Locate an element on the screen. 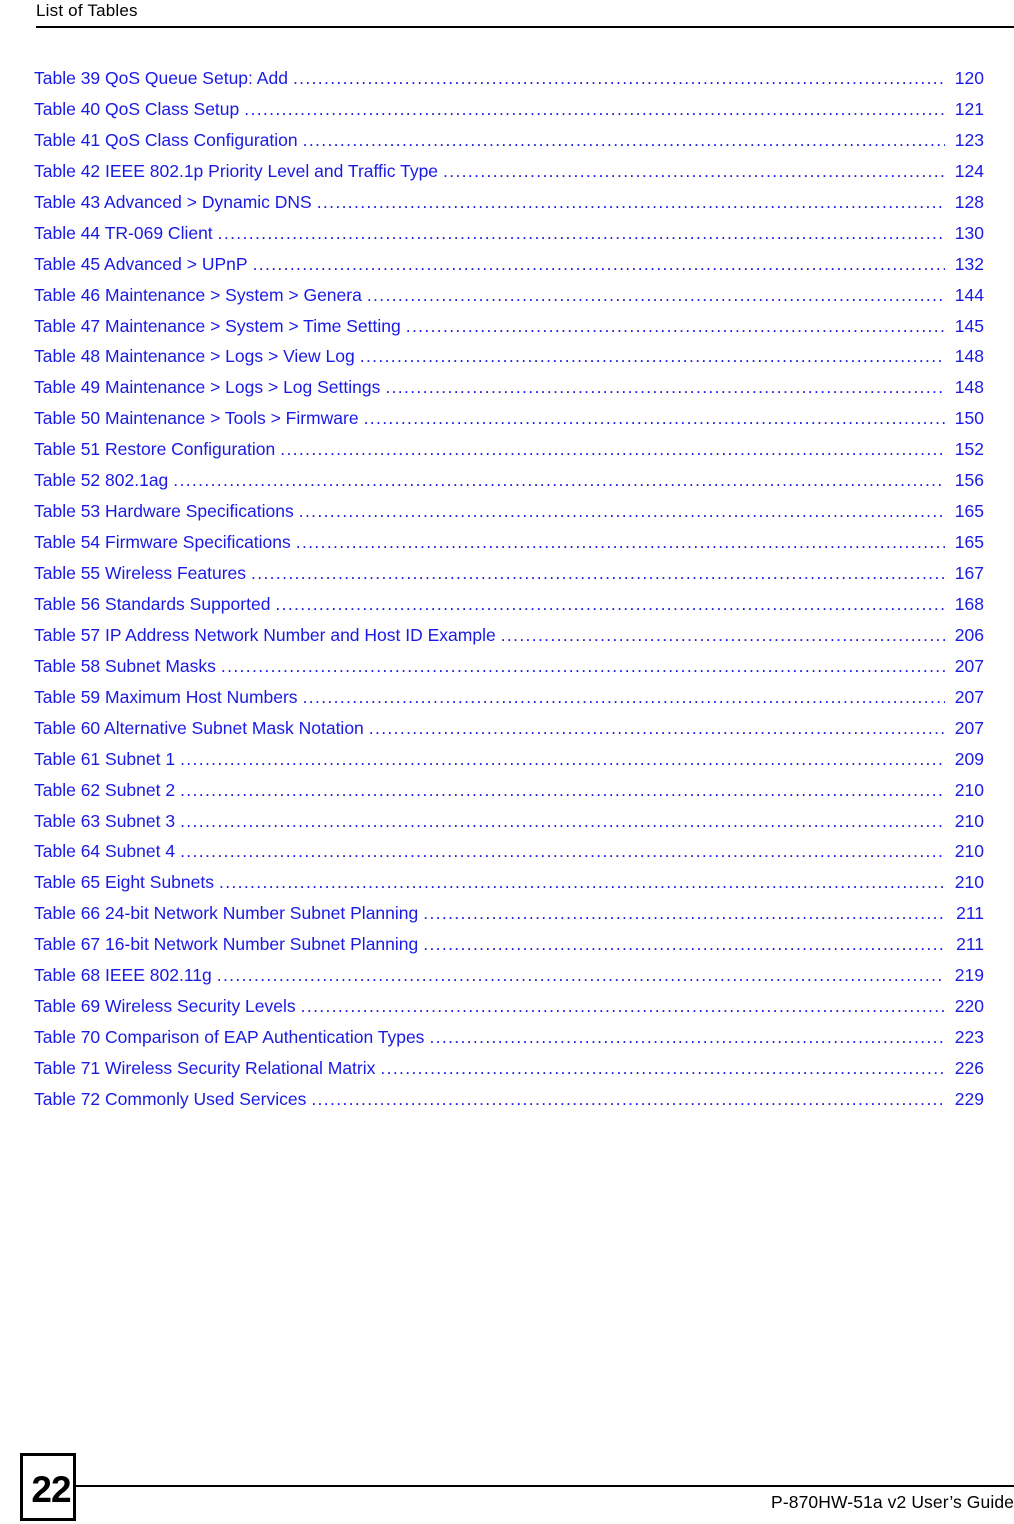 The height and width of the screenshot is (1524, 1014). toc-entry: Table 65 Eight Subnets 210 is located at coordinates (509, 887).